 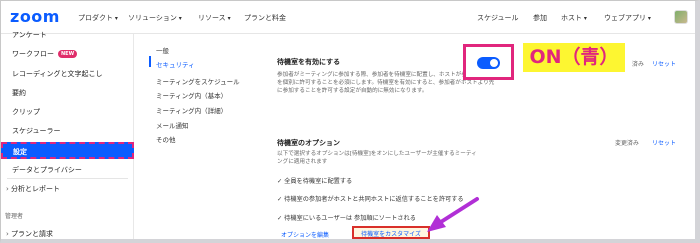 I want to click on annotation-arrow-icon, so click(x=453, y=214).